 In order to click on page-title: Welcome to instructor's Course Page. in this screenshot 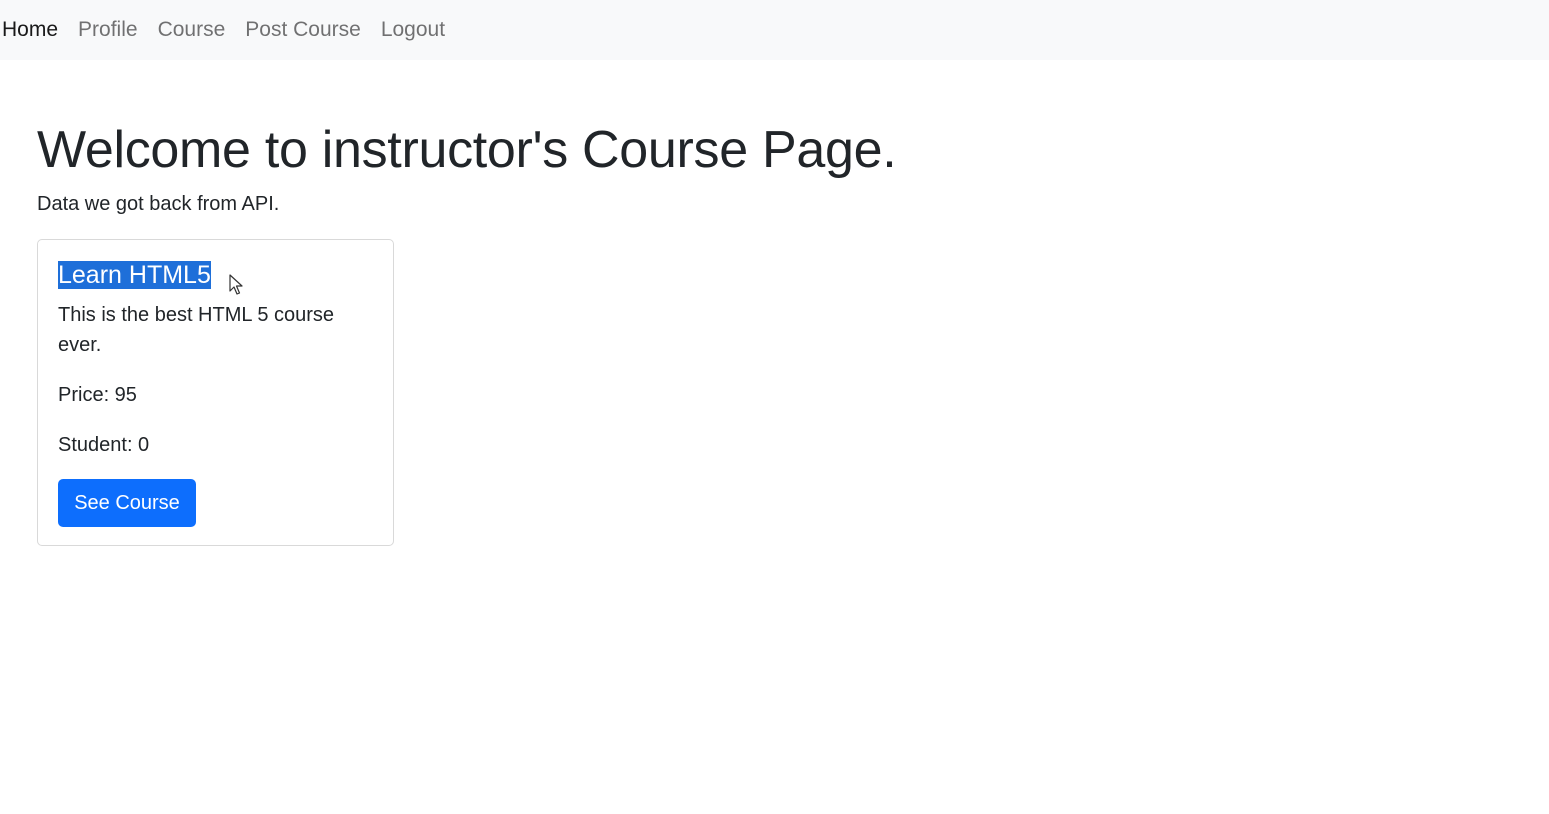, I will do `click(467, 150)`.